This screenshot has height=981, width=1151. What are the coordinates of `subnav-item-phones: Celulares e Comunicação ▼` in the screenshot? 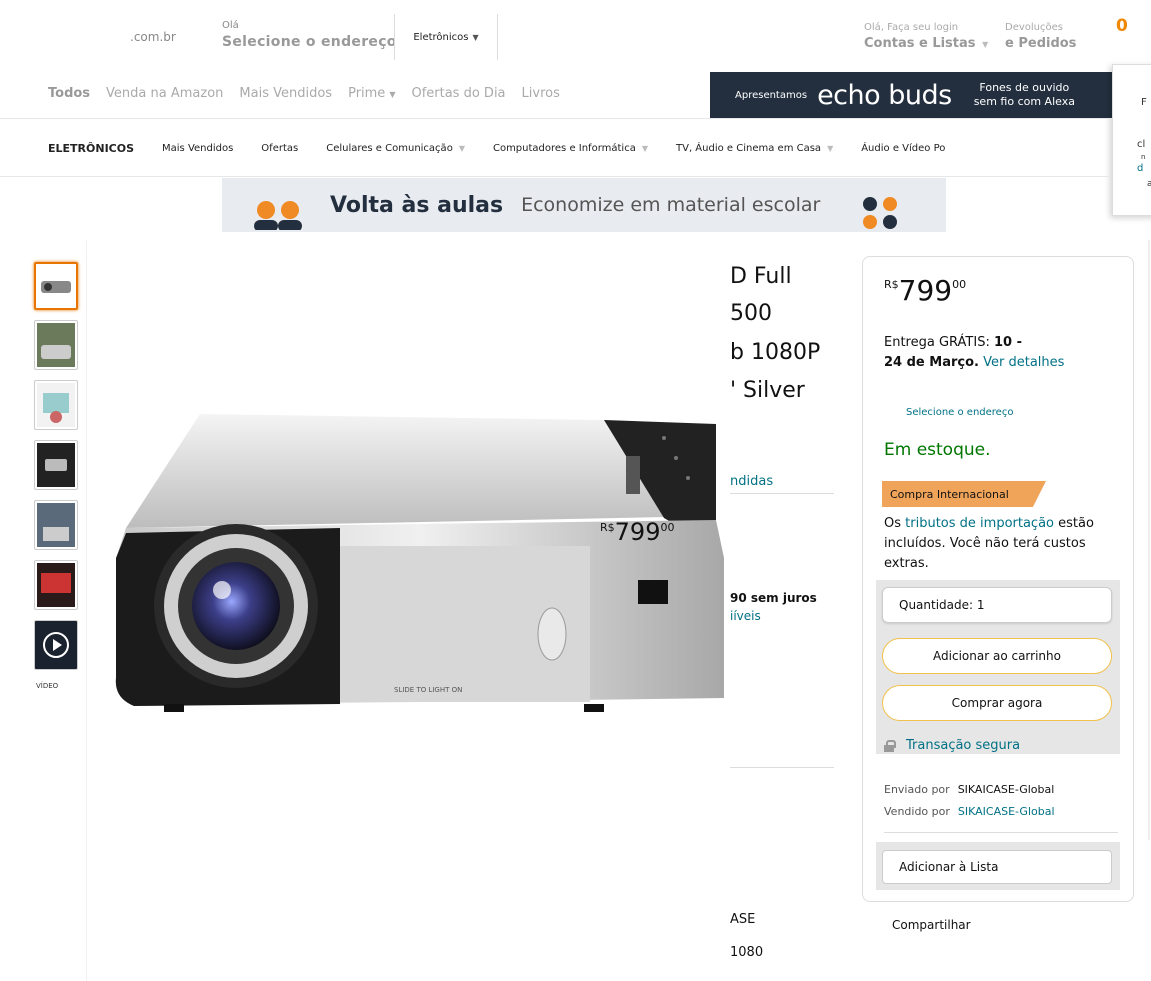 It's located at (395, 148).